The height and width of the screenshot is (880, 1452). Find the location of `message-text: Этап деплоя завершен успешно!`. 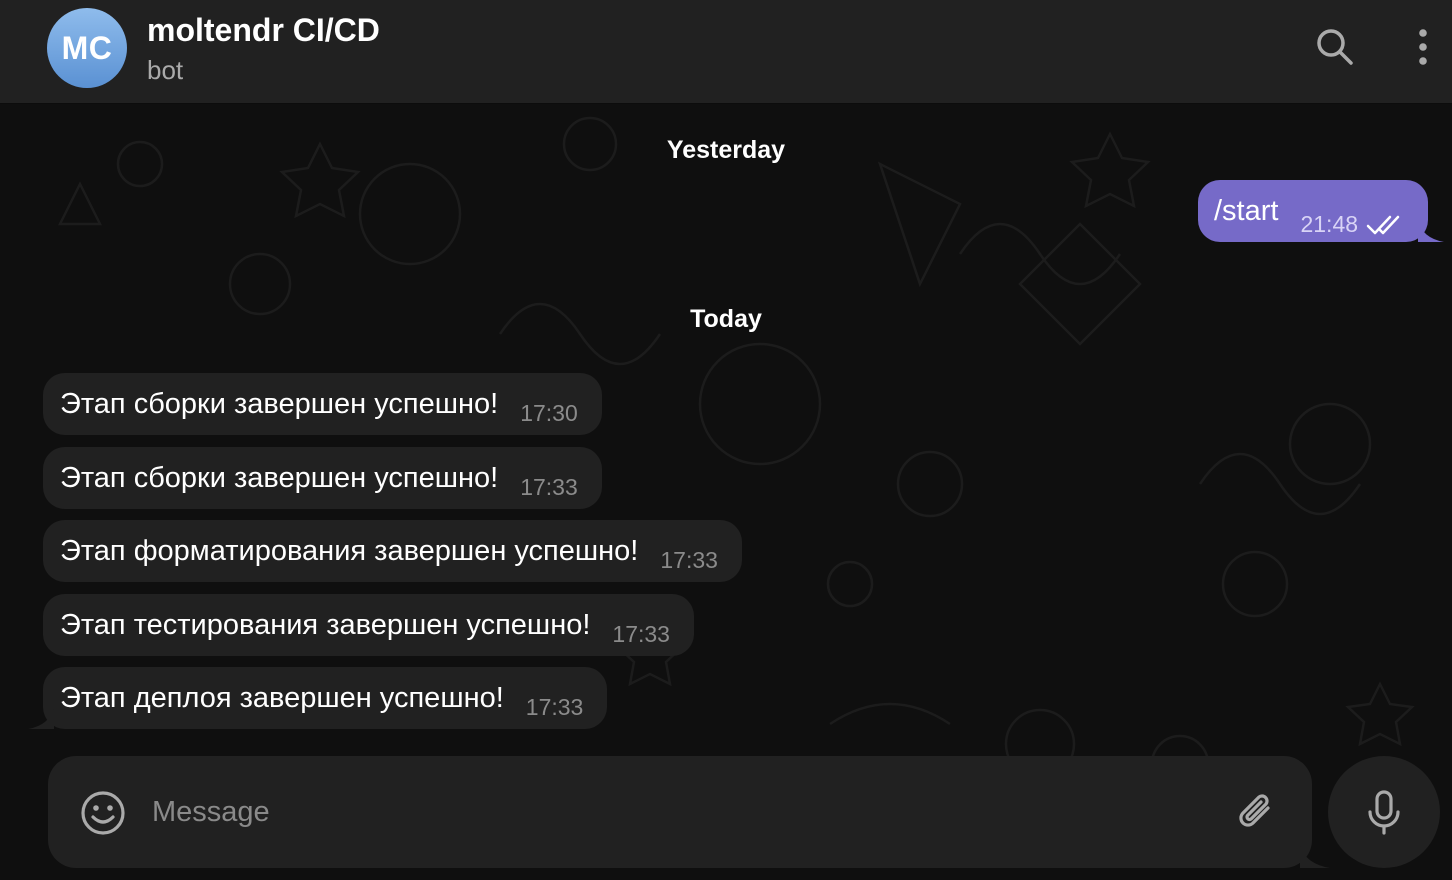

message-text: Этап деплоя завершен успешно! is located at coordinates (282, 698).